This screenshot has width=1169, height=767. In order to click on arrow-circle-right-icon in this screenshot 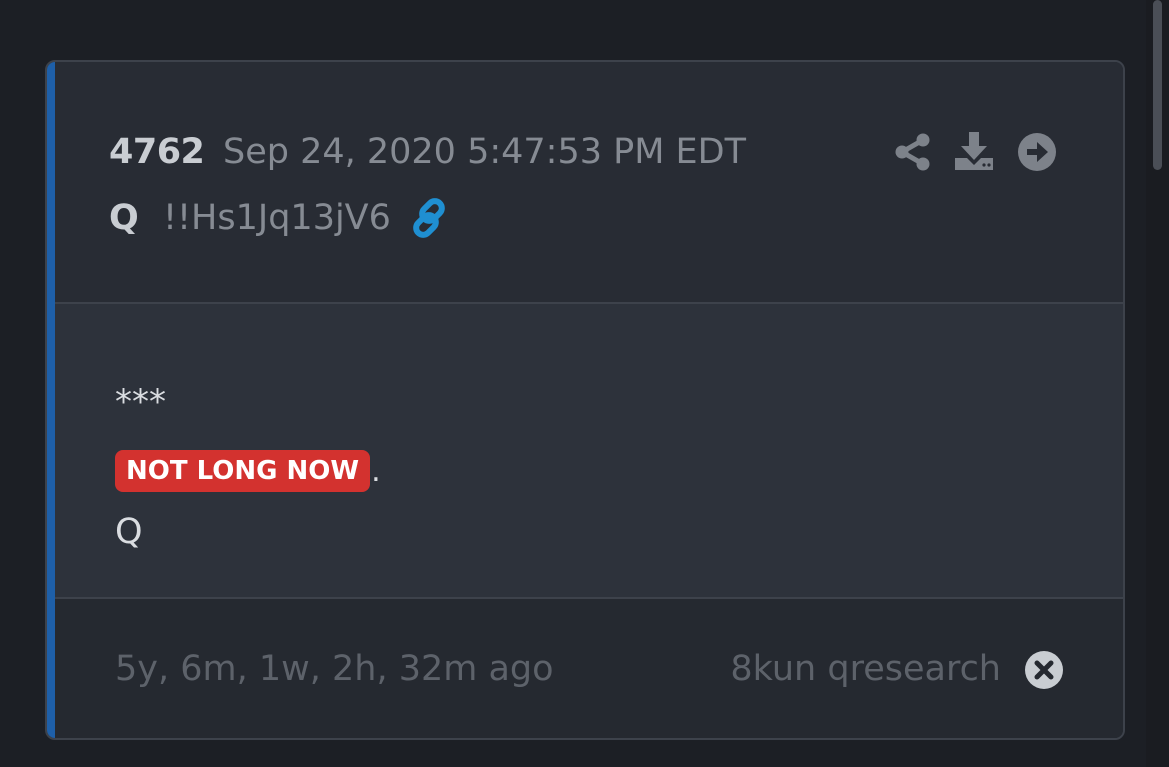, I will do `click(1037, 152)`.